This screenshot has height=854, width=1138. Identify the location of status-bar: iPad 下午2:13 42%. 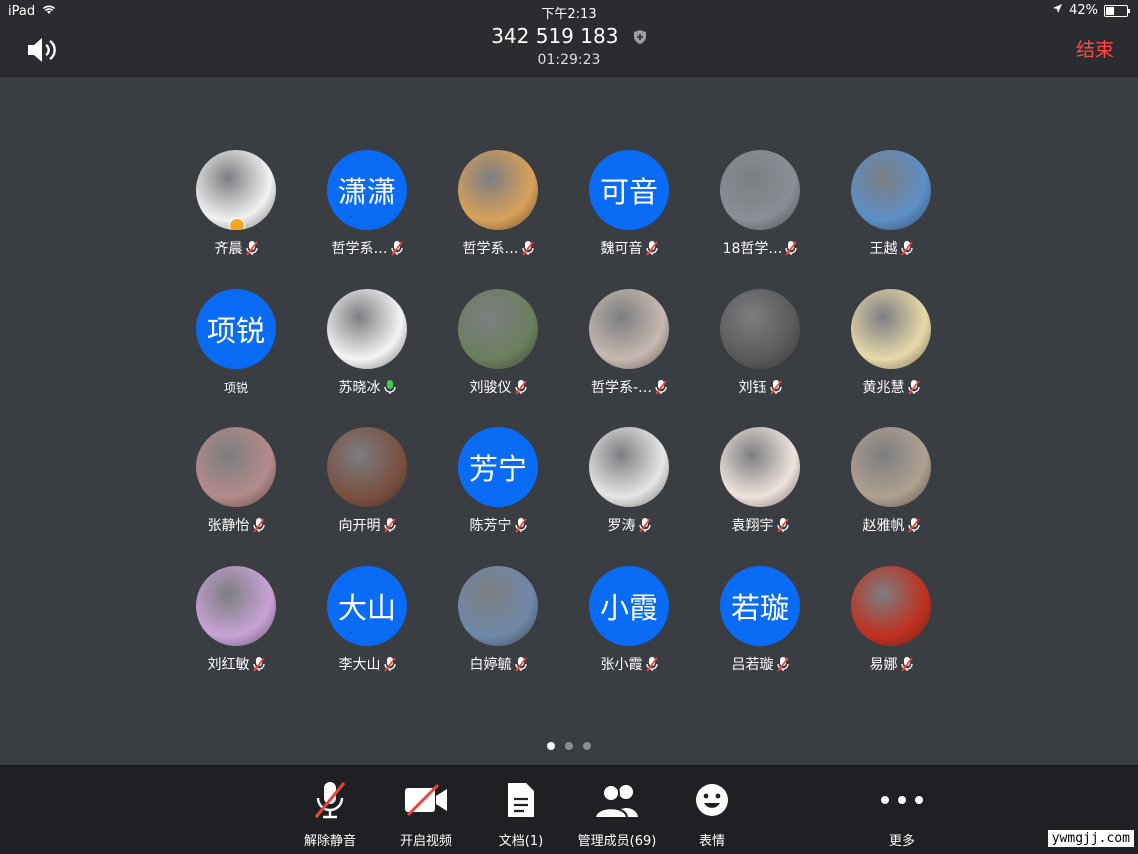
(569, 11).